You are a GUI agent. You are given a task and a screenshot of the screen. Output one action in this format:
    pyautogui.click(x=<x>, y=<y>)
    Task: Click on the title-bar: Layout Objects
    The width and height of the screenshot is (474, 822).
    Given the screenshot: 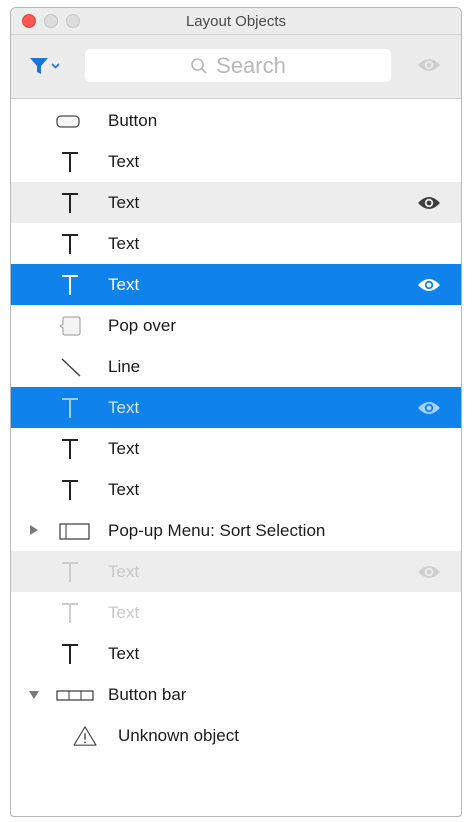 What is the action you would take?
    pyautogui.click(x=236, y=21)
    